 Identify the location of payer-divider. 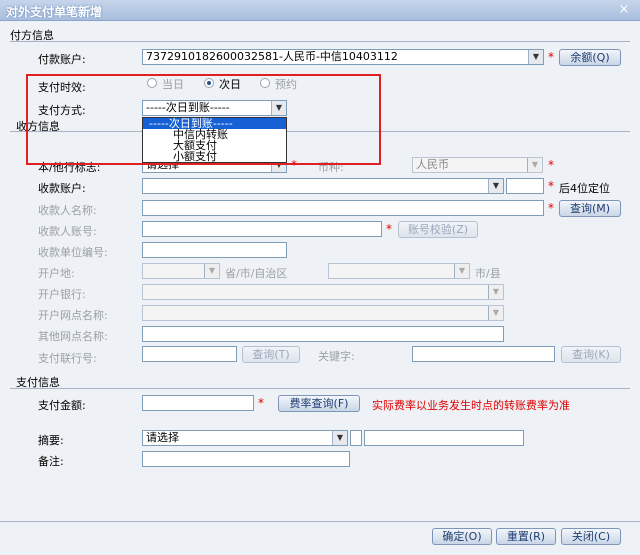
(320, 41).